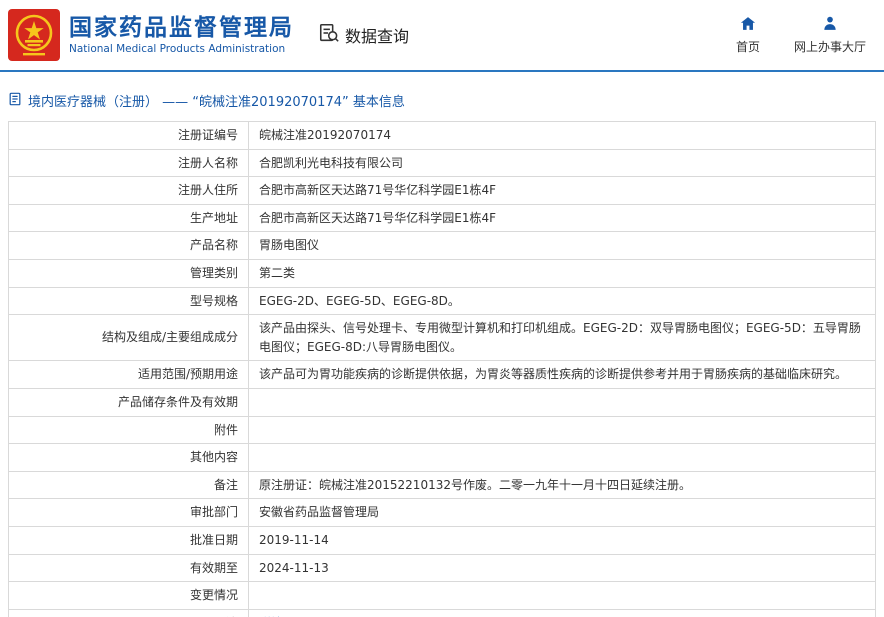  I want to click on table-row: 型号规格 EGEG-2D、EGEG-5D、EGEG-8D。, so click(442, 301).